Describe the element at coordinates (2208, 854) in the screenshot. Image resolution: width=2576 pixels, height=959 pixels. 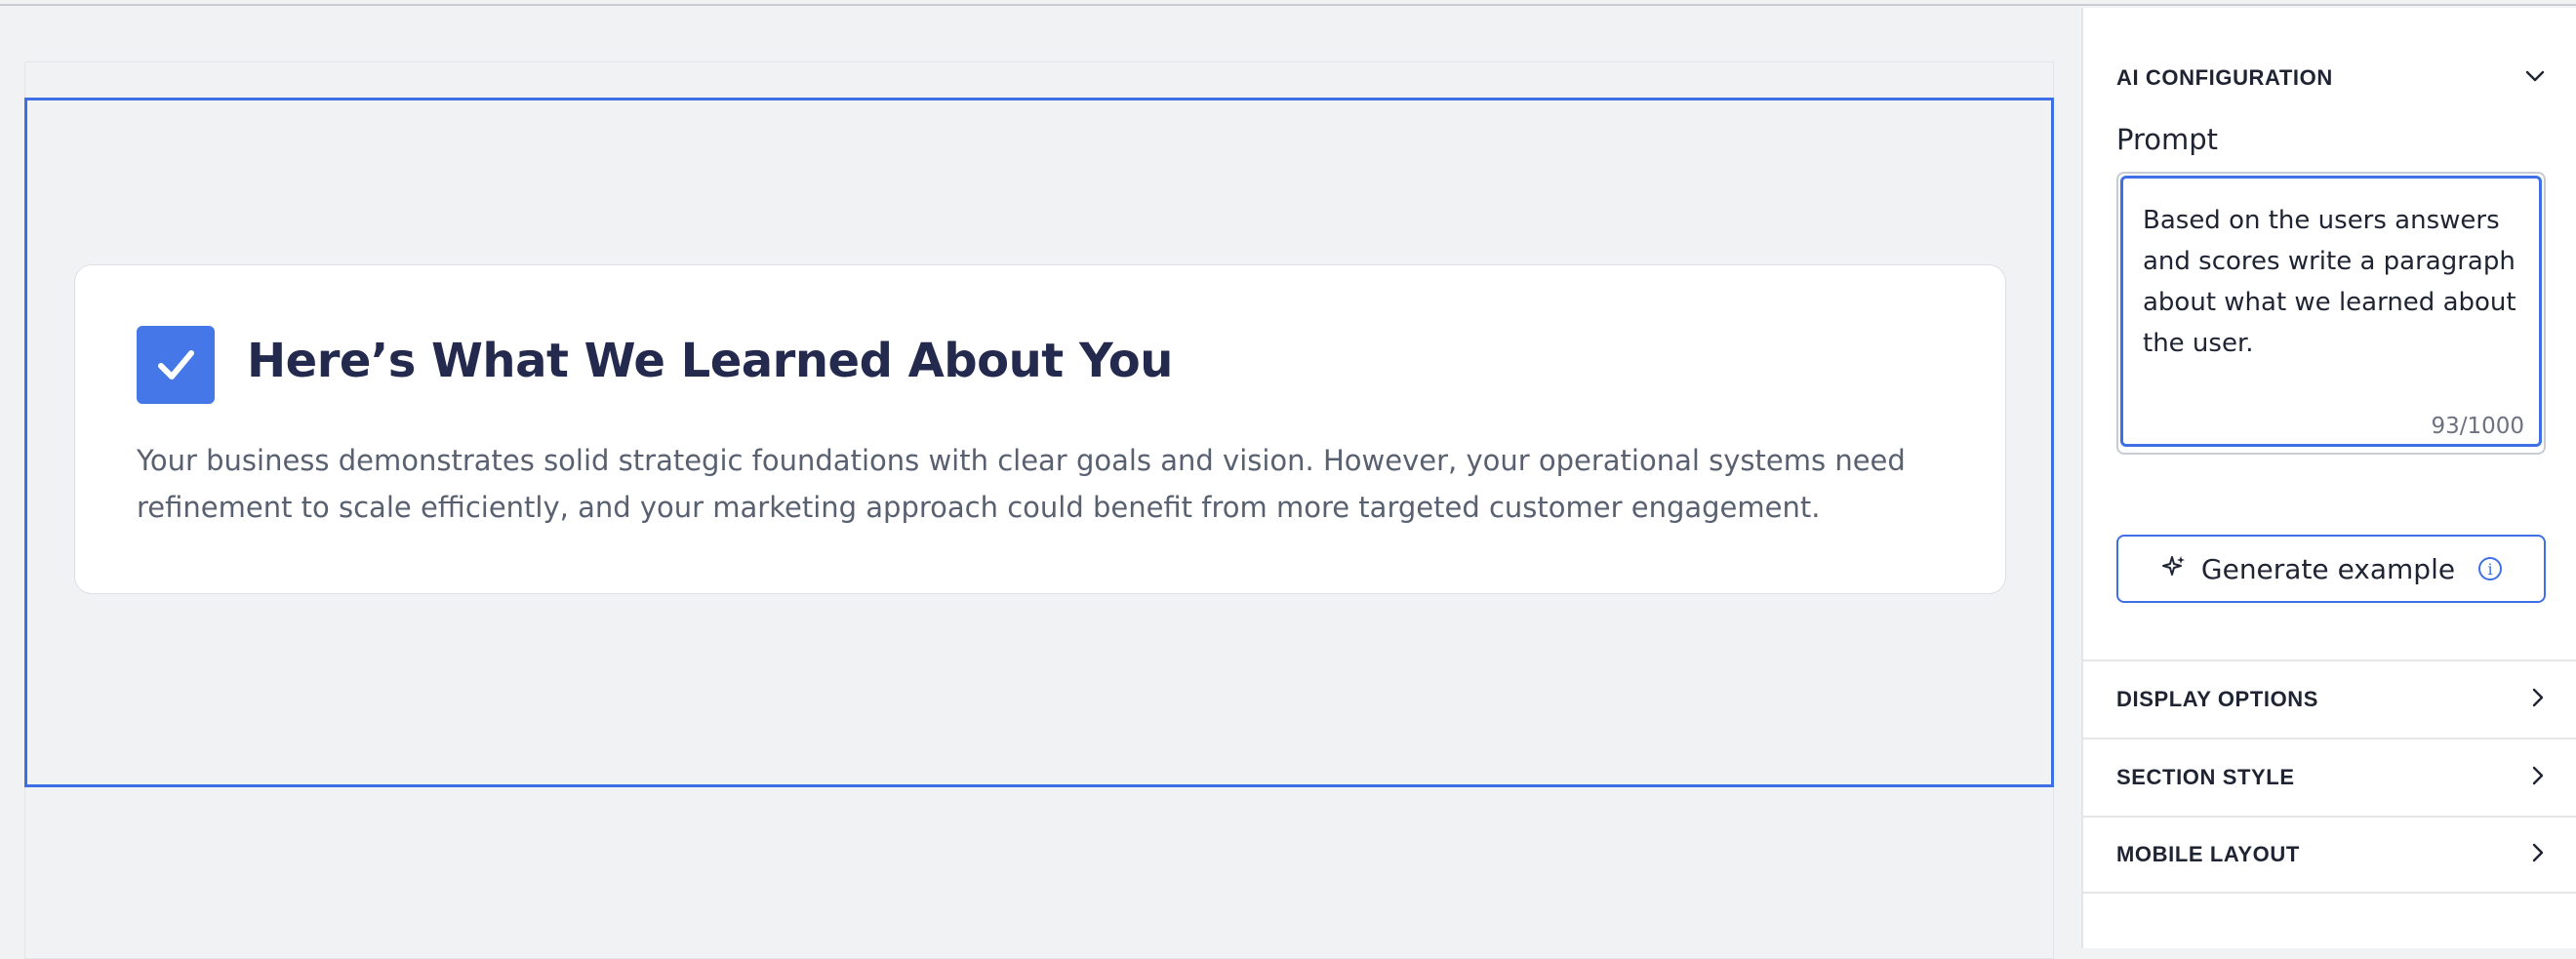
I see `mobile-layout-label: MOBILE LAYOUT` at that location.